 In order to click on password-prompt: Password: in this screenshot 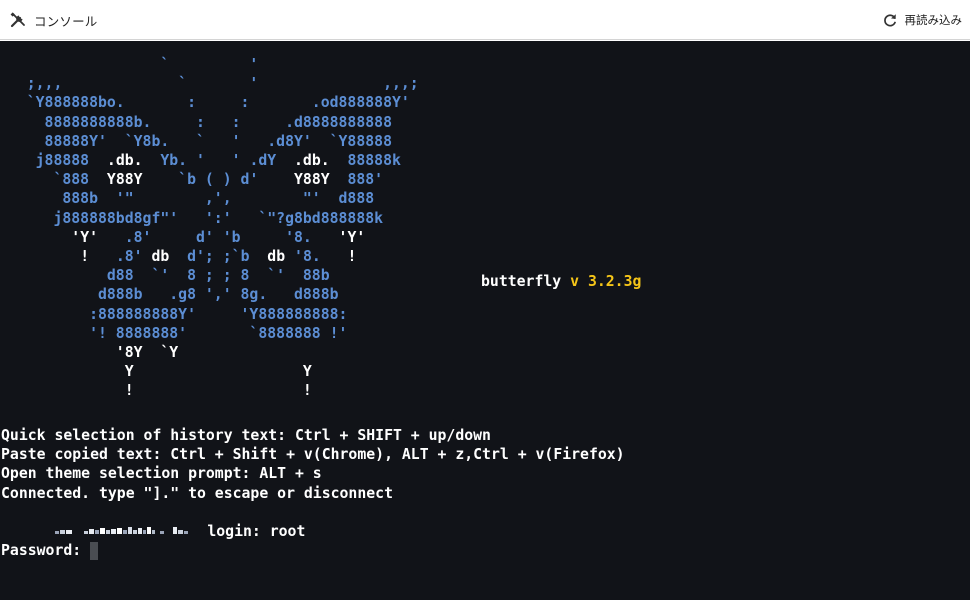, I will do `click(41, 550)`.